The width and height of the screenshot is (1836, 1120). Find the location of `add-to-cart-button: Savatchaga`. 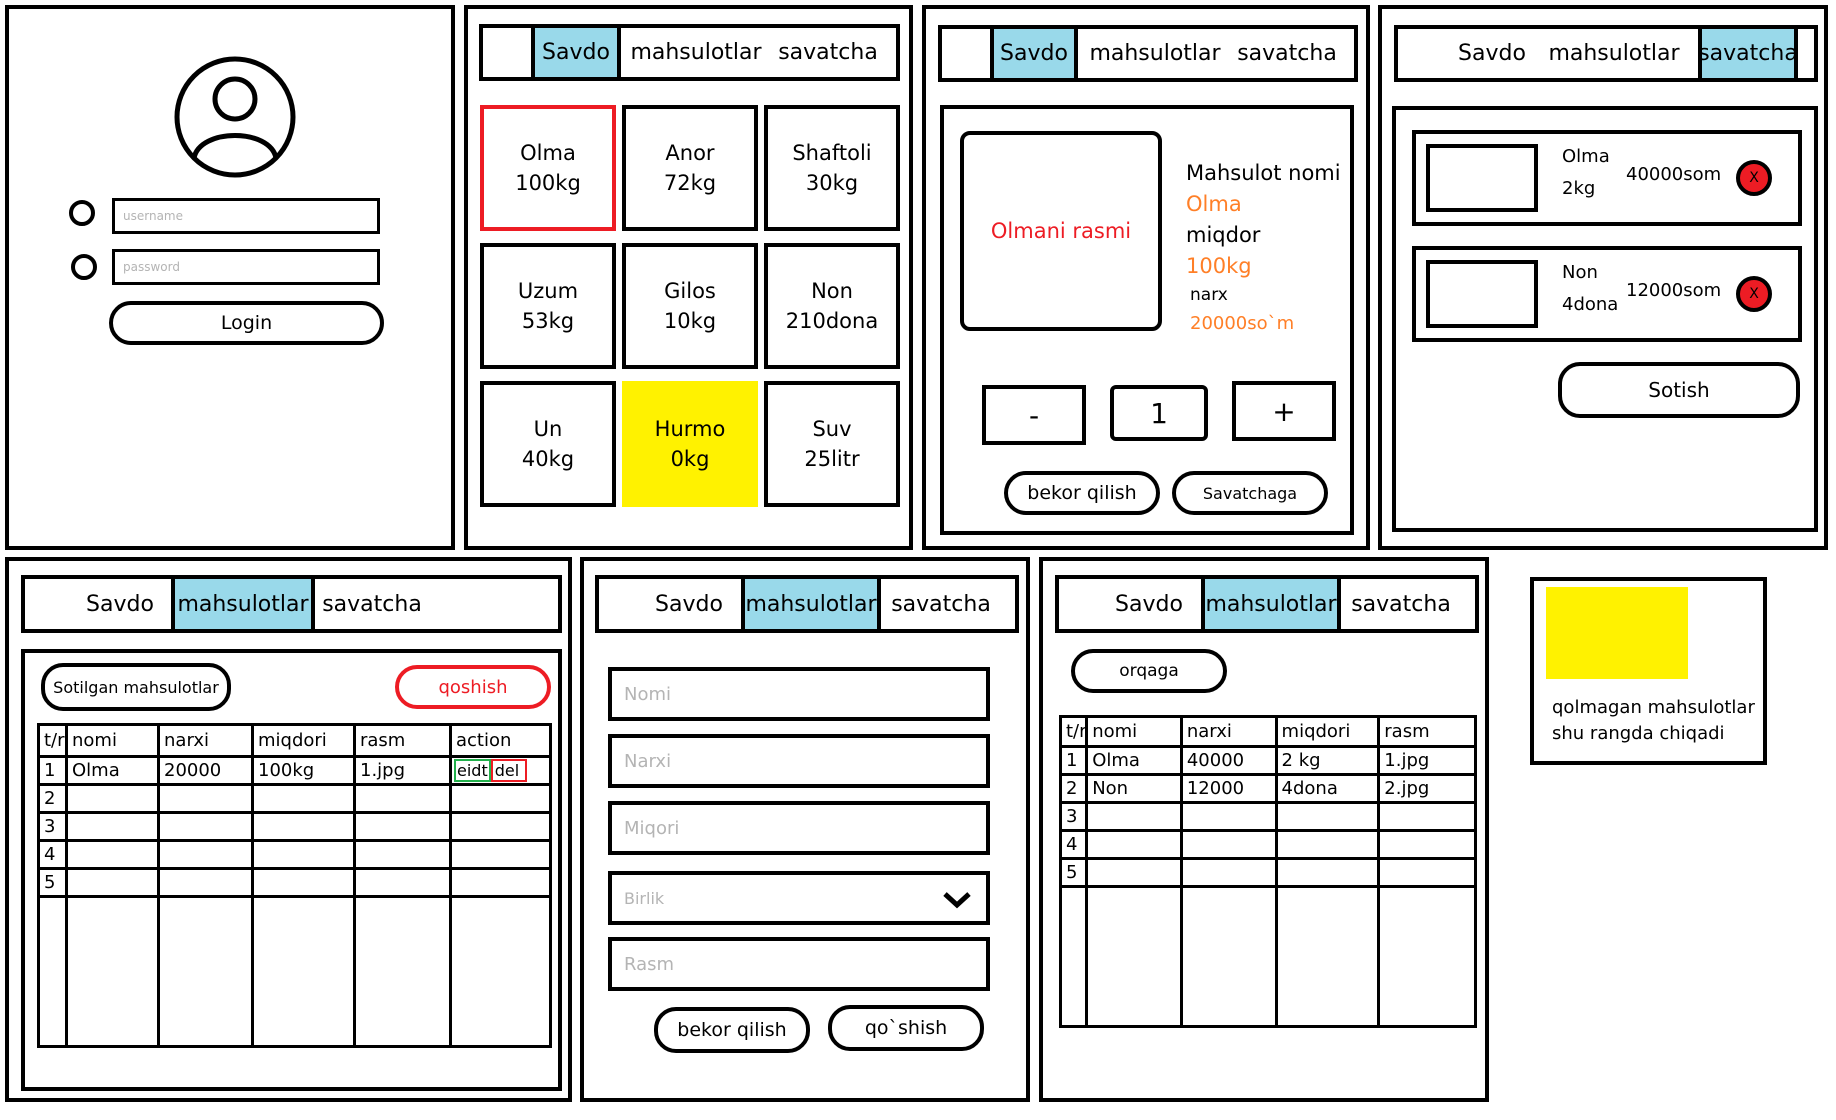

add-to-cart-button: Savatchaga is located at coordinates (1250, 493).